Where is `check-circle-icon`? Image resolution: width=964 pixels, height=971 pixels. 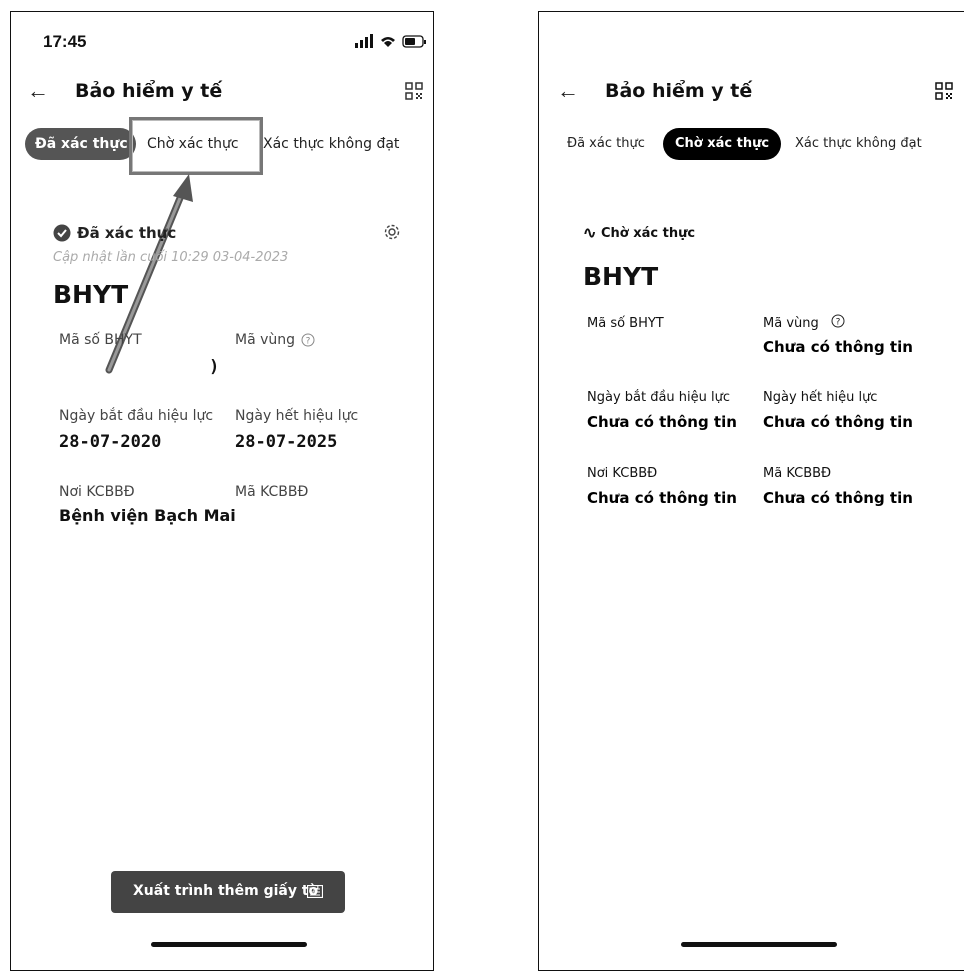
check-circle-icon is located at coordinates (62, 233).